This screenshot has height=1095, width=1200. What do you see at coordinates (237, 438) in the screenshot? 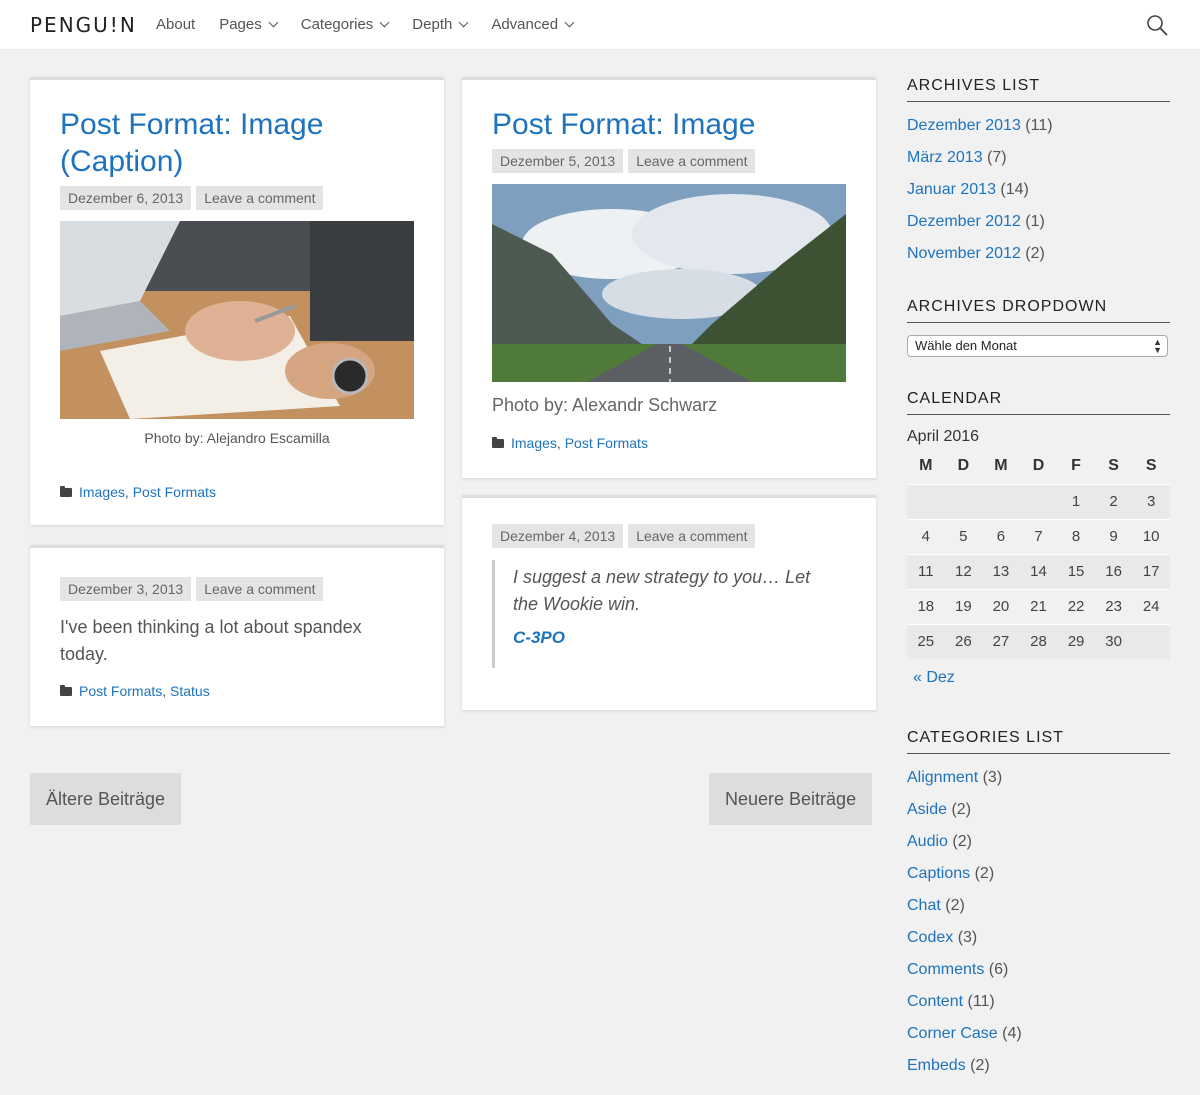
I see `image-caption: Photo by: Alejandro Escamilla` at bounding box center [237, 438].